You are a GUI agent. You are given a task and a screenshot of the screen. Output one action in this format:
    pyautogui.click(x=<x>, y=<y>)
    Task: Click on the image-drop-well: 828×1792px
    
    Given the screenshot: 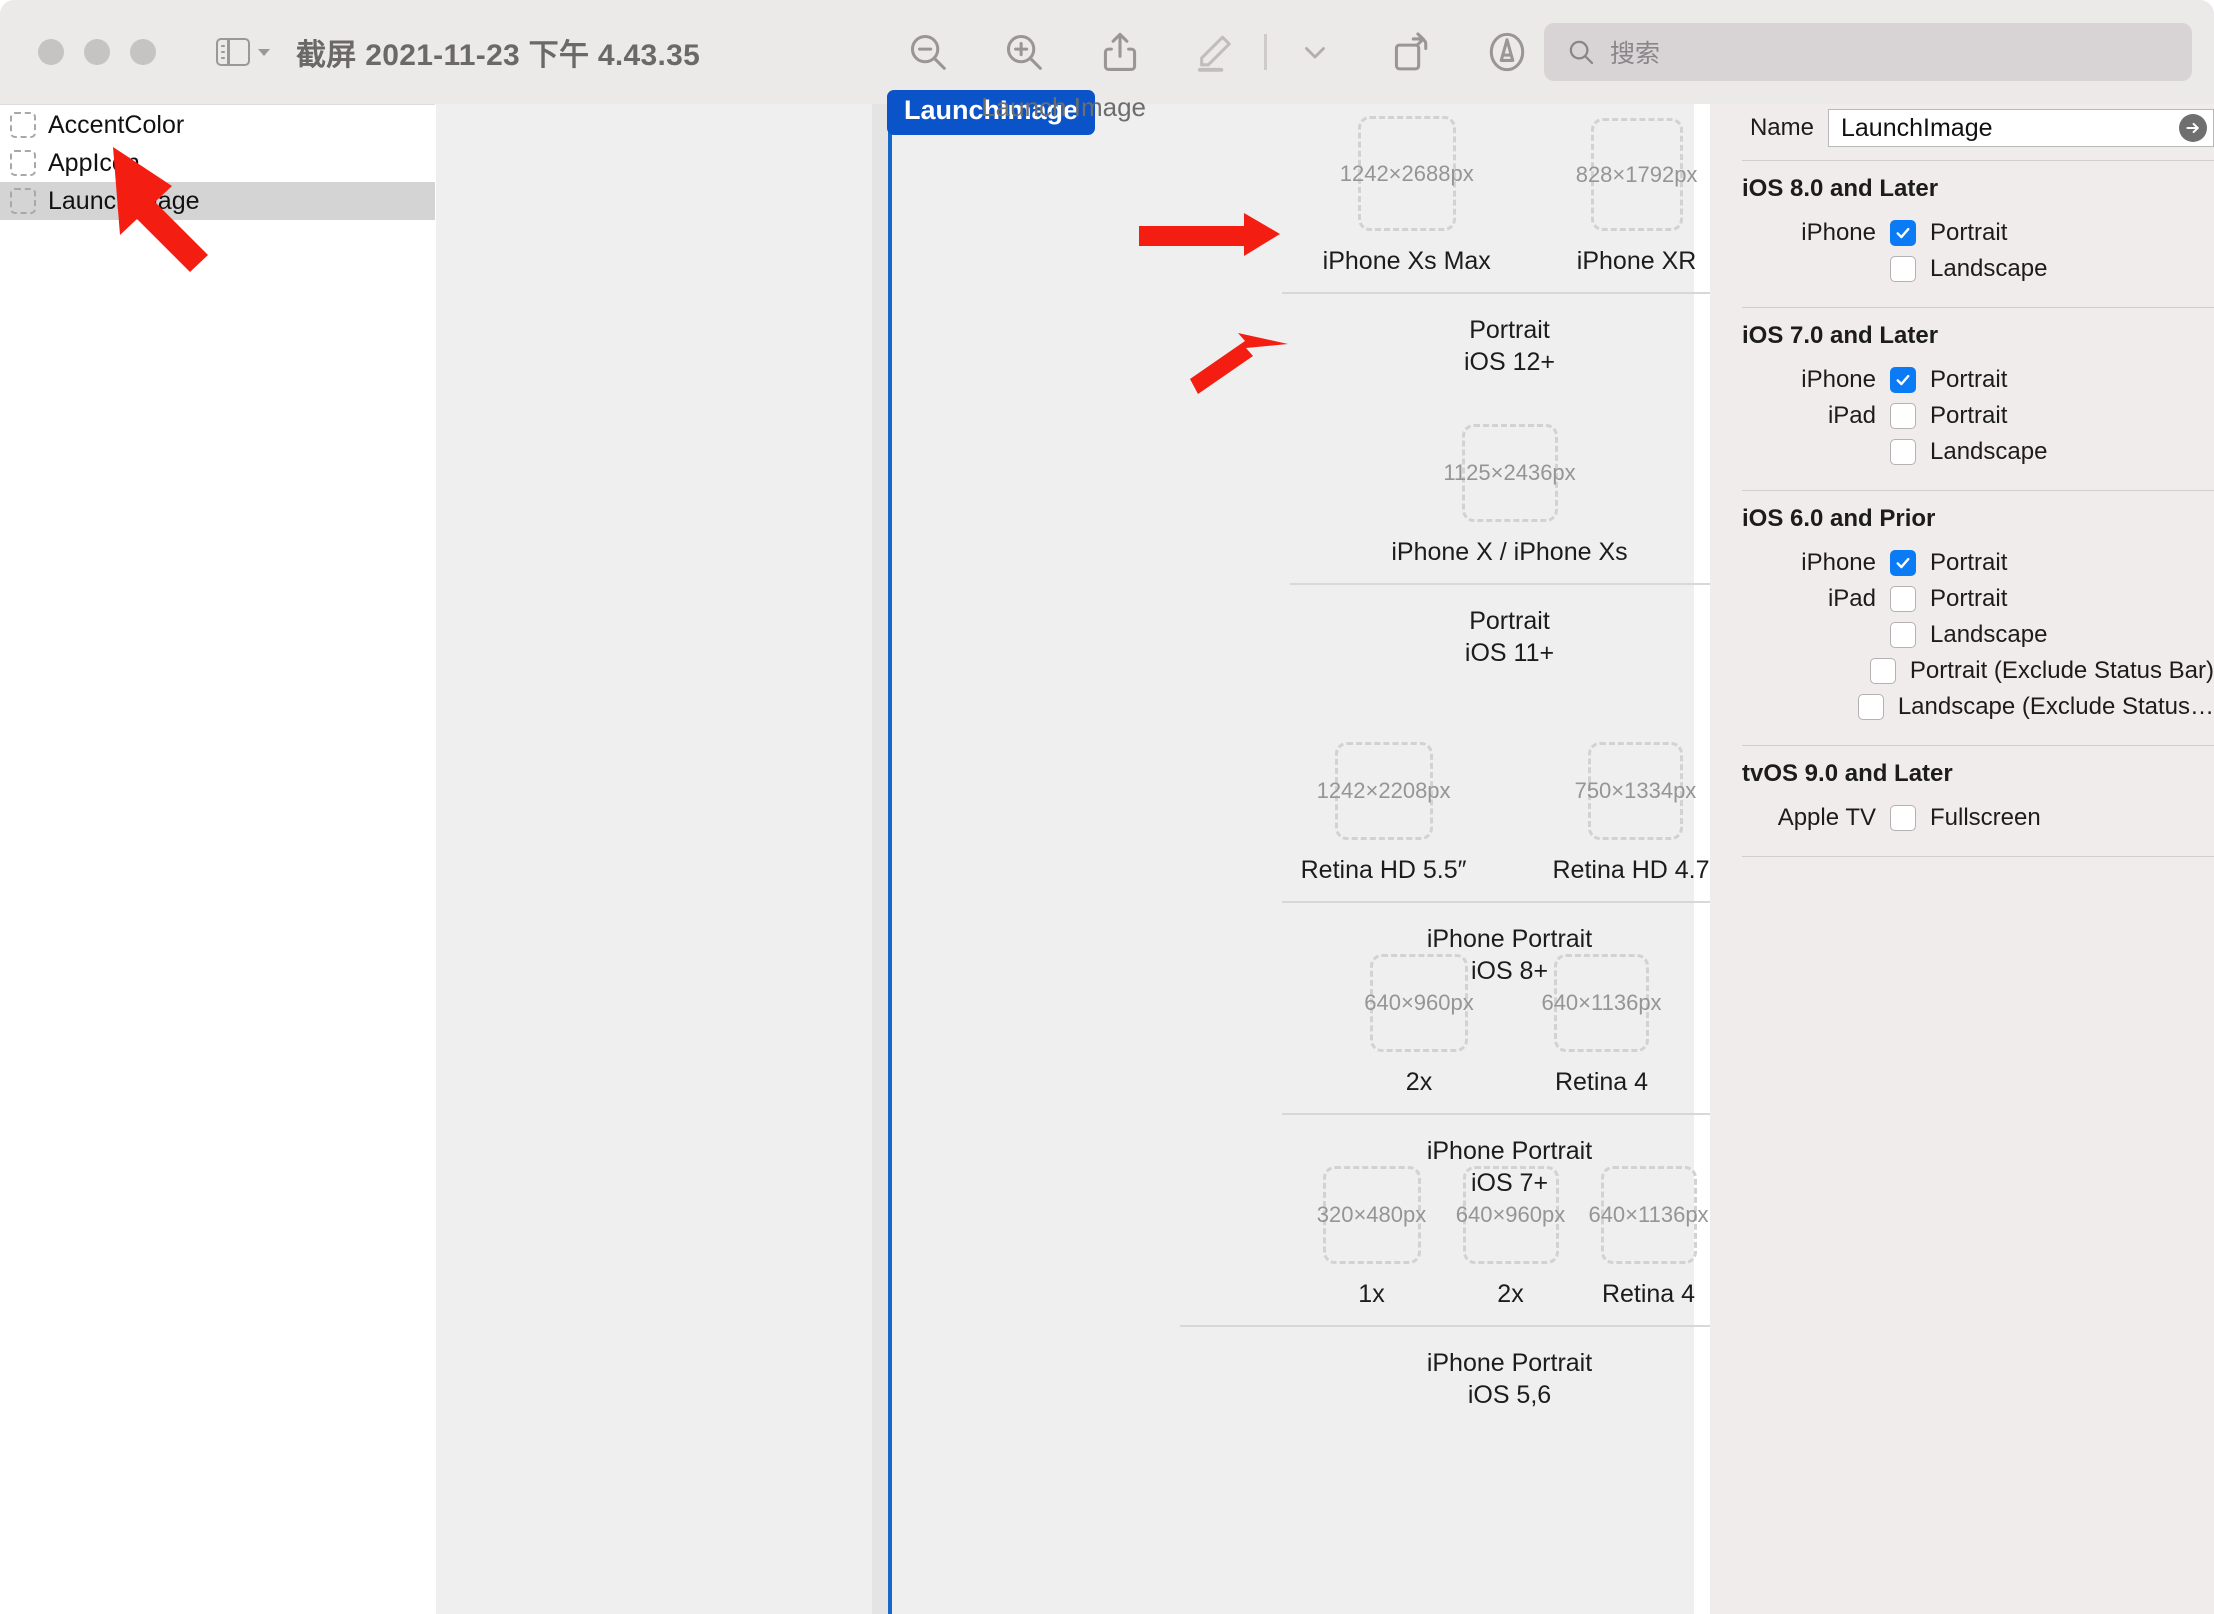 What is the action you would take?
    pyautogui.click(x=1636, y=174)
    